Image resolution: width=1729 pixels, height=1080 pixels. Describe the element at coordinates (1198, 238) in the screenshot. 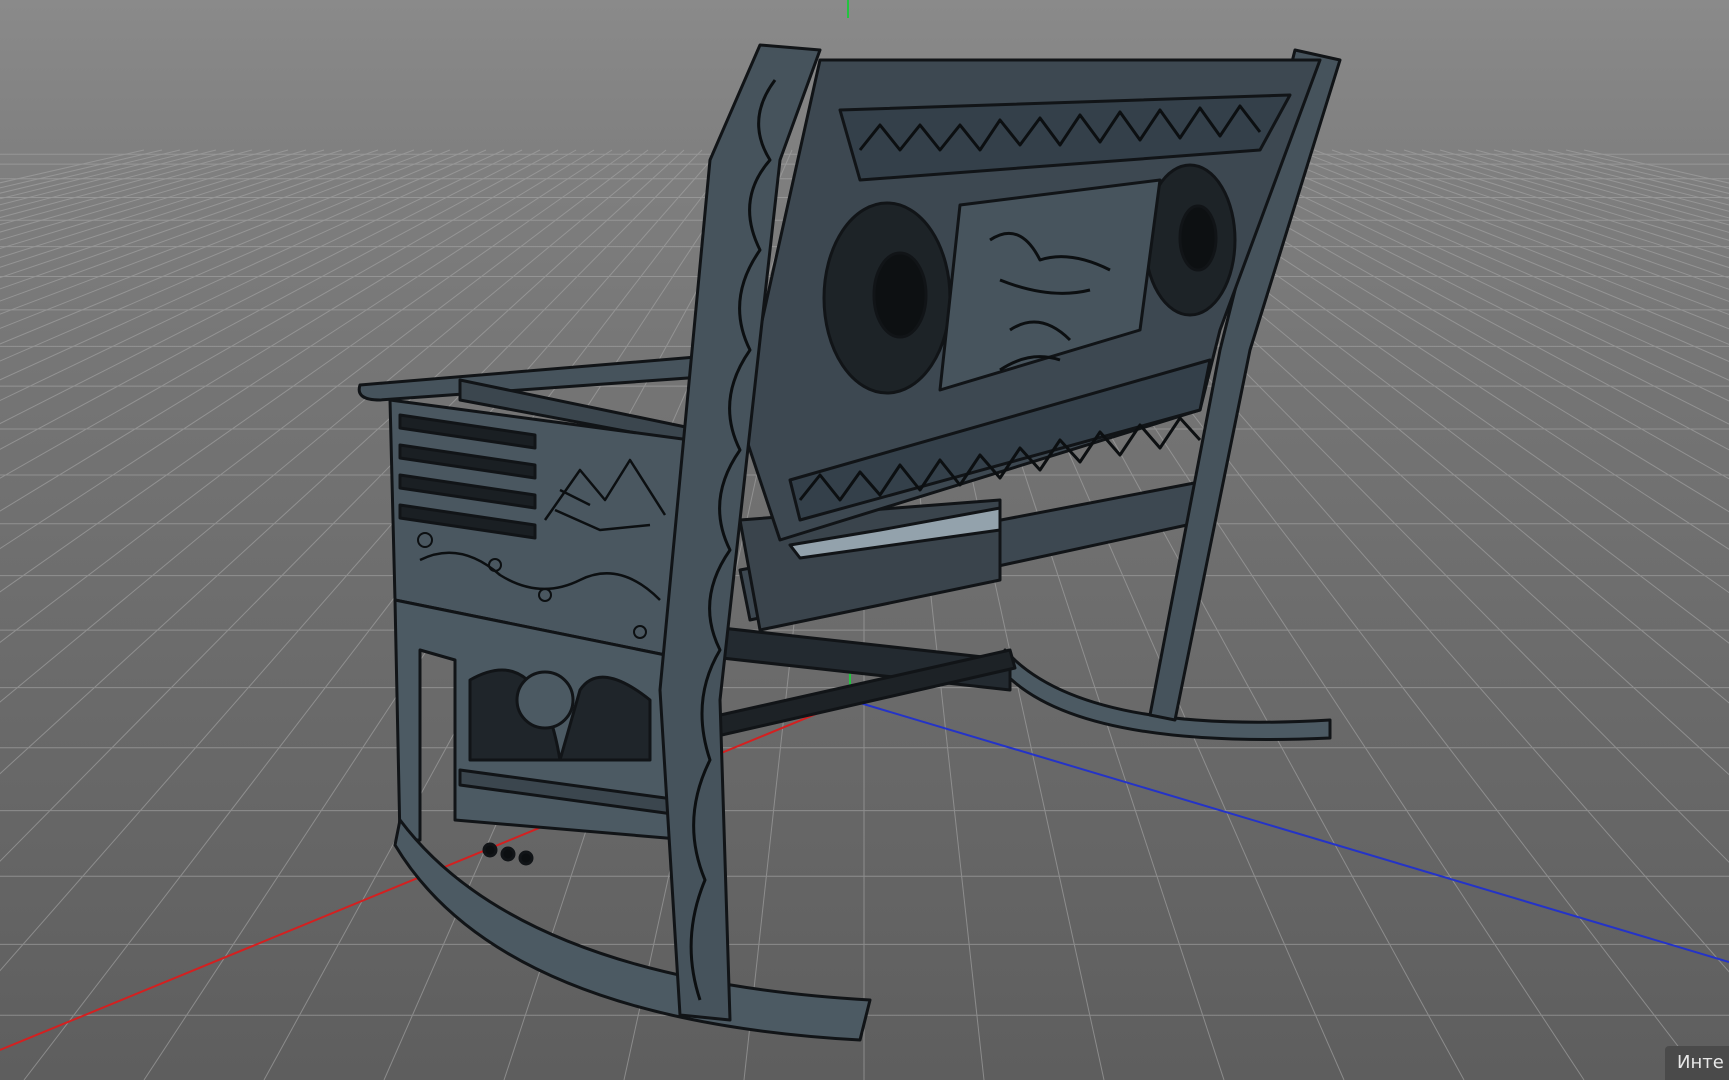

I see `right-speaker-cone` at that location.